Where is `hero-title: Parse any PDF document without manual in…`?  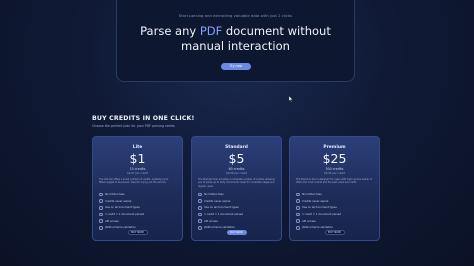 hero-title: Parse any PDF document without manual in… is located at coordinates (235, 38).